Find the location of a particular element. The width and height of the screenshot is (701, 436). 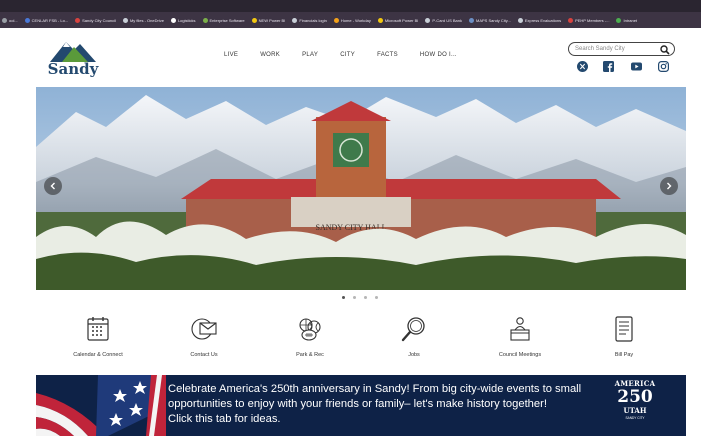

receipt-icon is located at coordinates (624, 329).